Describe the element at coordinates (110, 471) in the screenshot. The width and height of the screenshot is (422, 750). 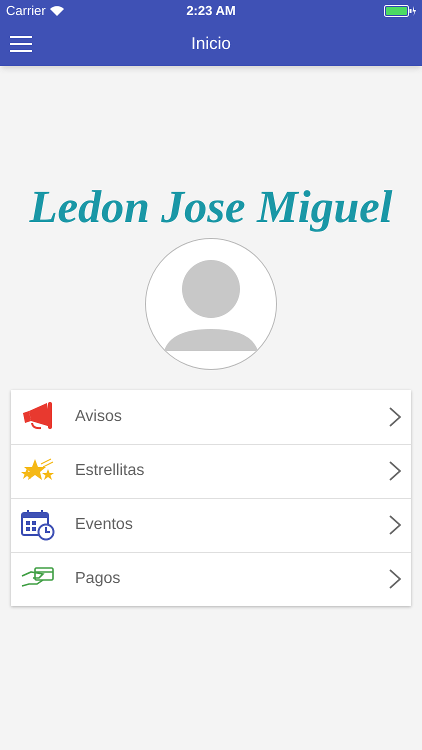
I see `menu-item-label: Estrellitas` at that location.